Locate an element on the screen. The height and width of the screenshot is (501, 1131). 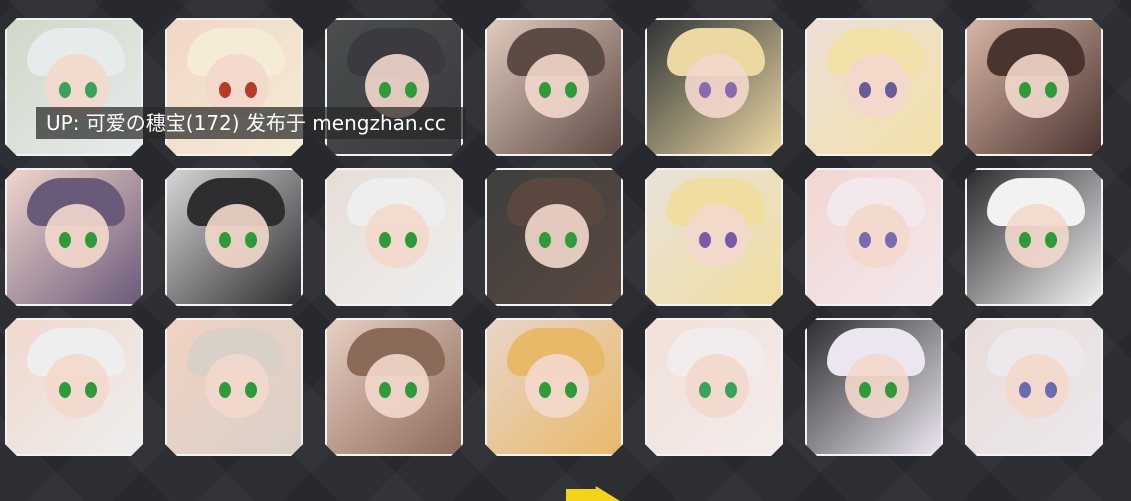
uploader-label: UP: 可爱の穗宝(172) 发布于 mengzhan.cc is located at coordinates (251, 123).